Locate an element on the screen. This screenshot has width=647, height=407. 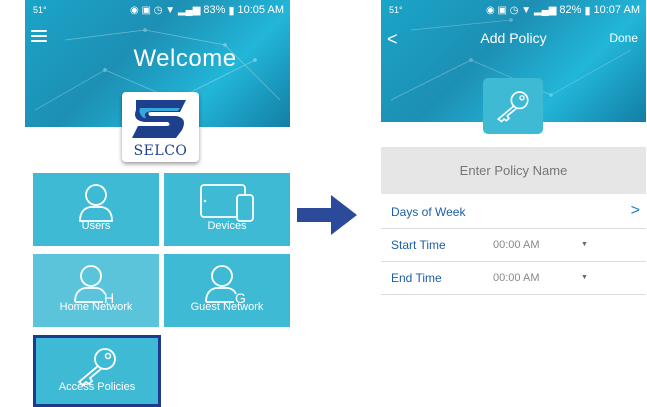
clock: 10:05 AM is located at coordinates (260, 10).